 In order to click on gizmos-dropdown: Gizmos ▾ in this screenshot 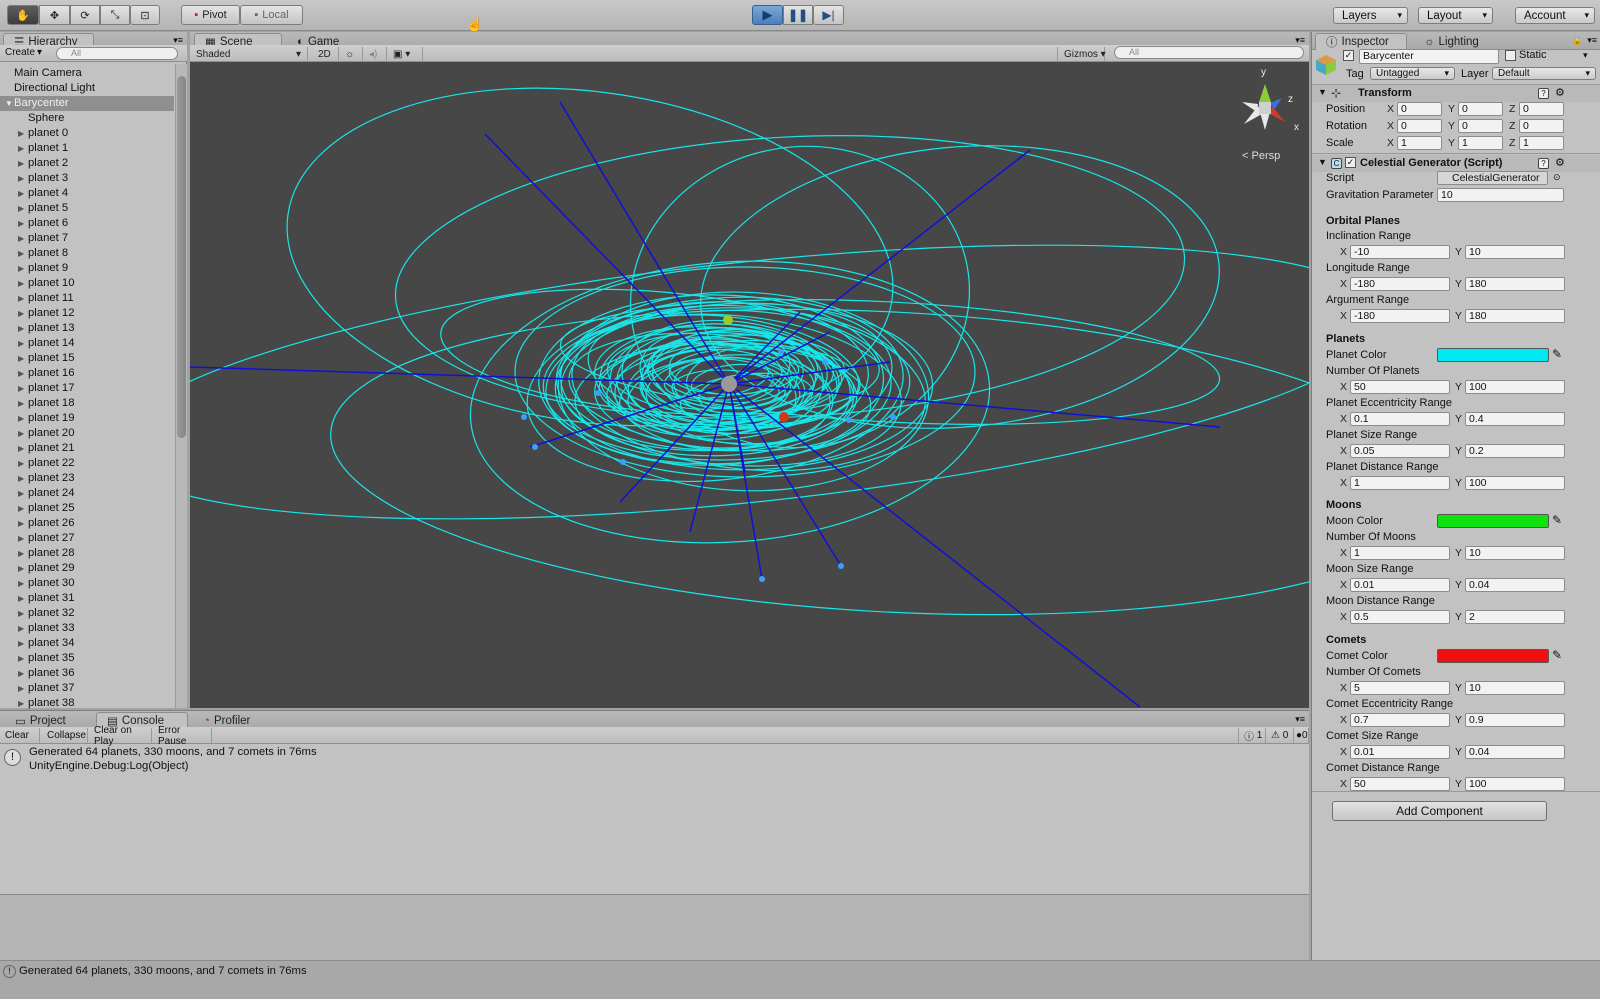, I will do `click(1081, 54)`.